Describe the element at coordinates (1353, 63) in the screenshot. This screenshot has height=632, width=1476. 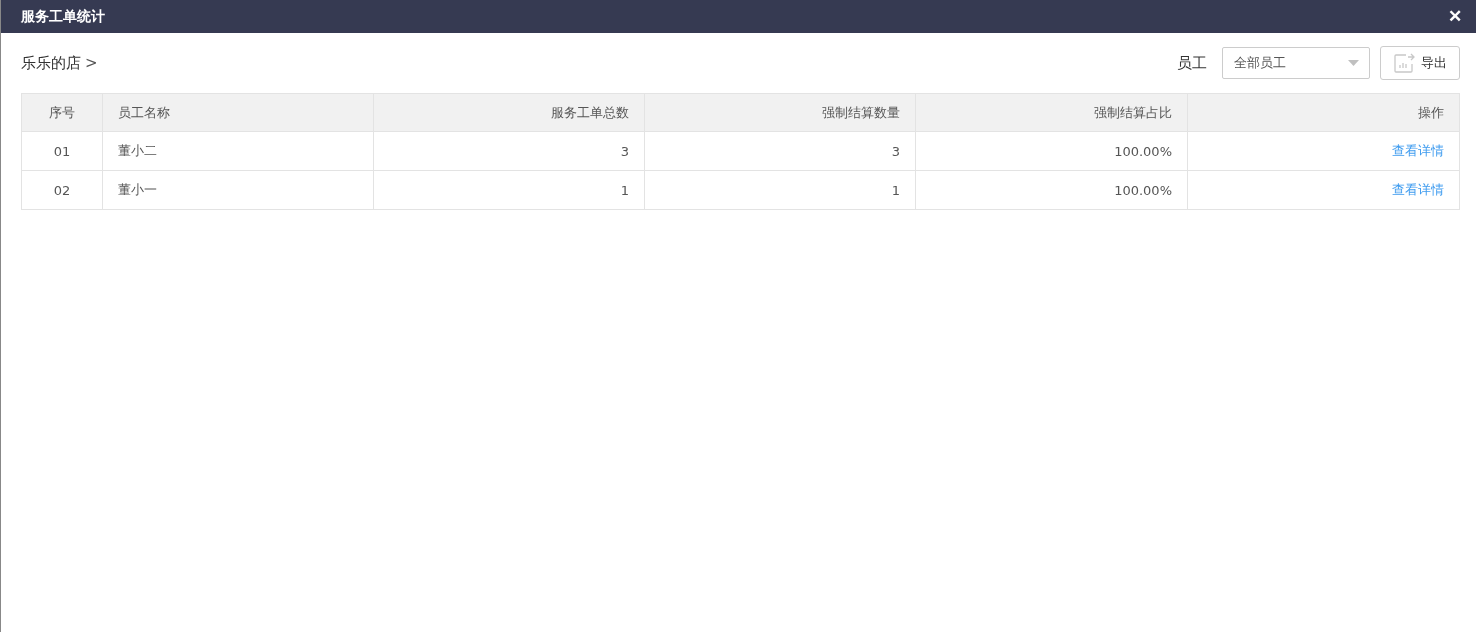
I see `caret-icon` at that location.